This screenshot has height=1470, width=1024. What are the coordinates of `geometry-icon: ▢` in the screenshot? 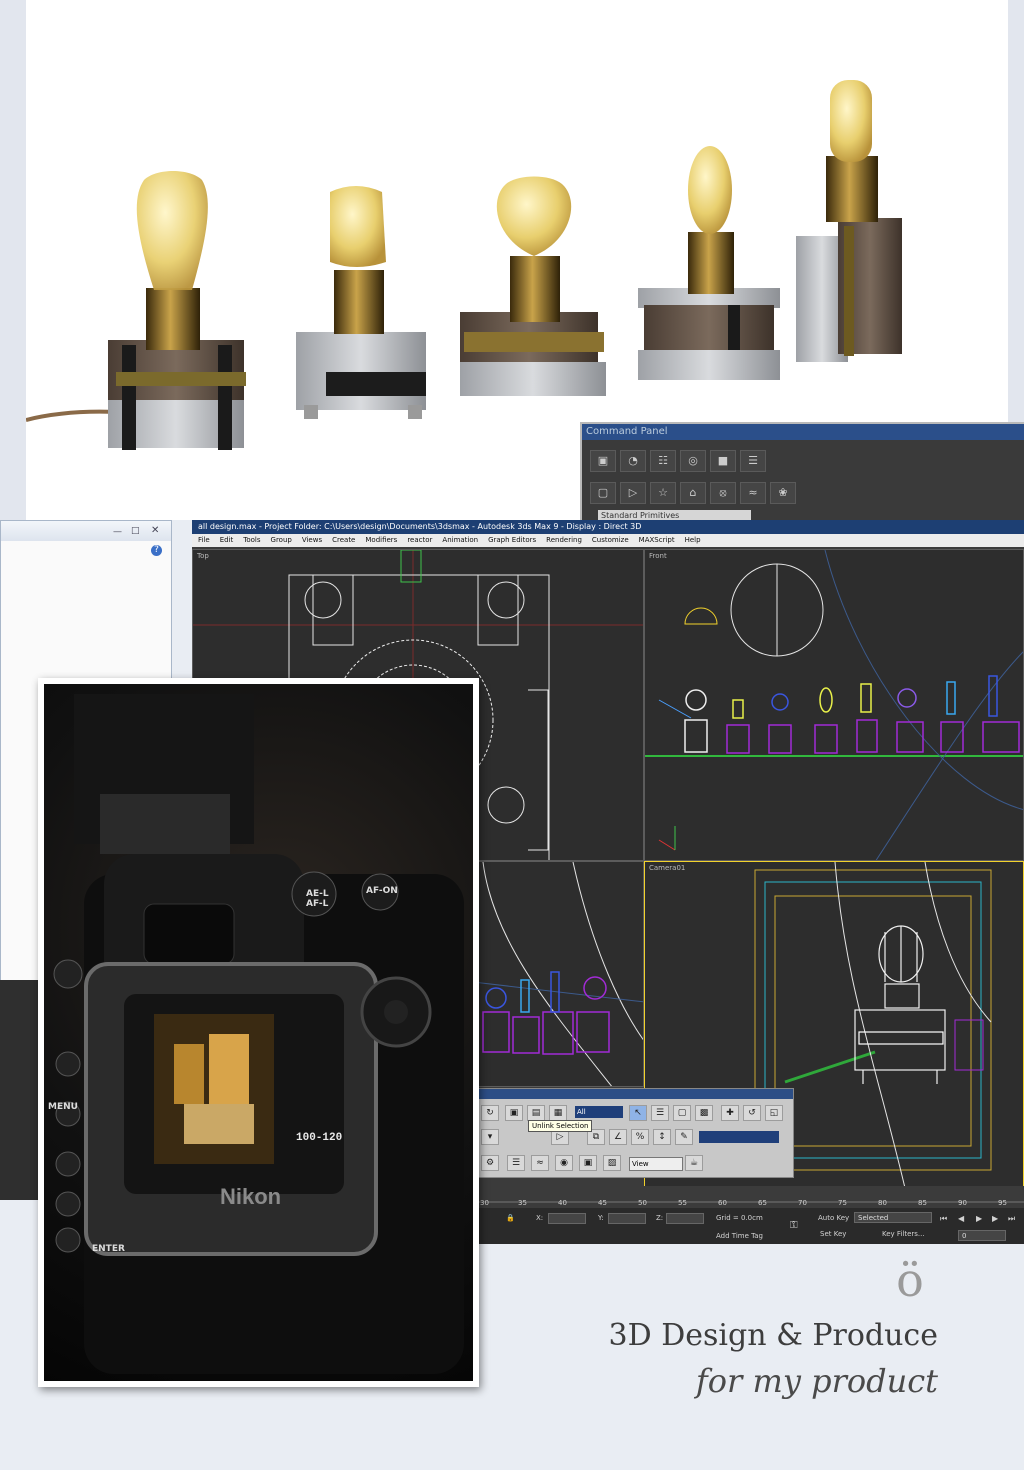 It's located at (603, 493).